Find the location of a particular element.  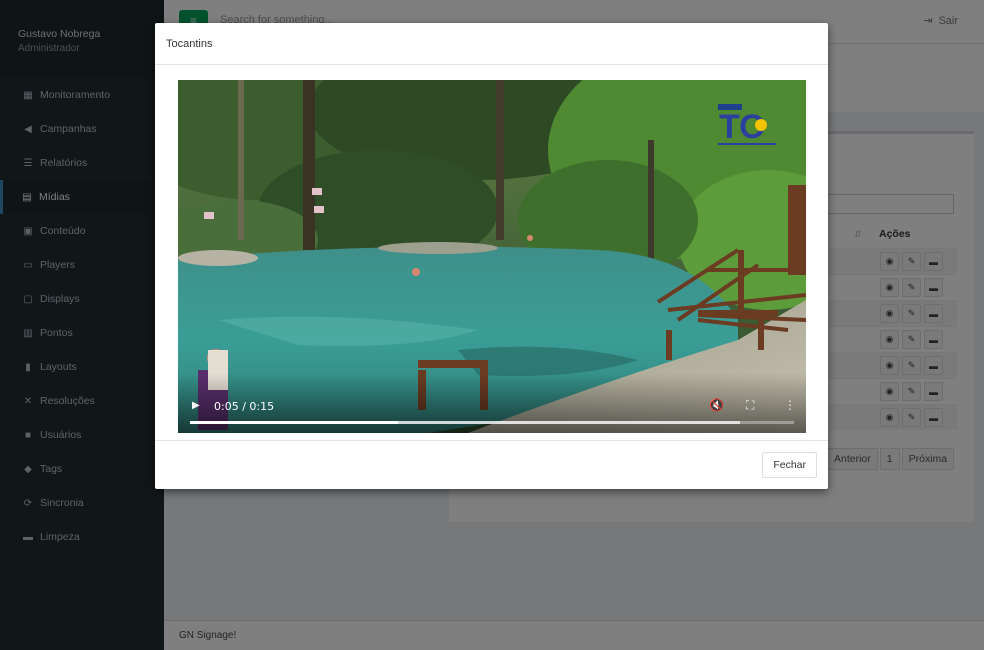

modal-header: Tocantins is located at coordinates (491, 44).